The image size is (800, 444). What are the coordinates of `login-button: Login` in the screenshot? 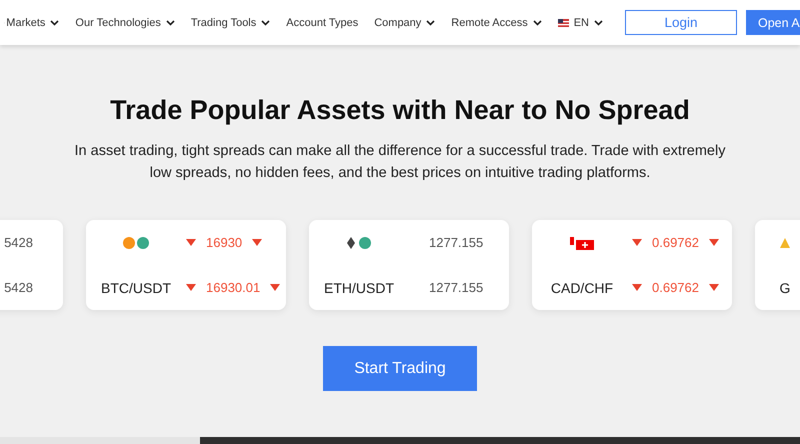 It's located at (681, 22).